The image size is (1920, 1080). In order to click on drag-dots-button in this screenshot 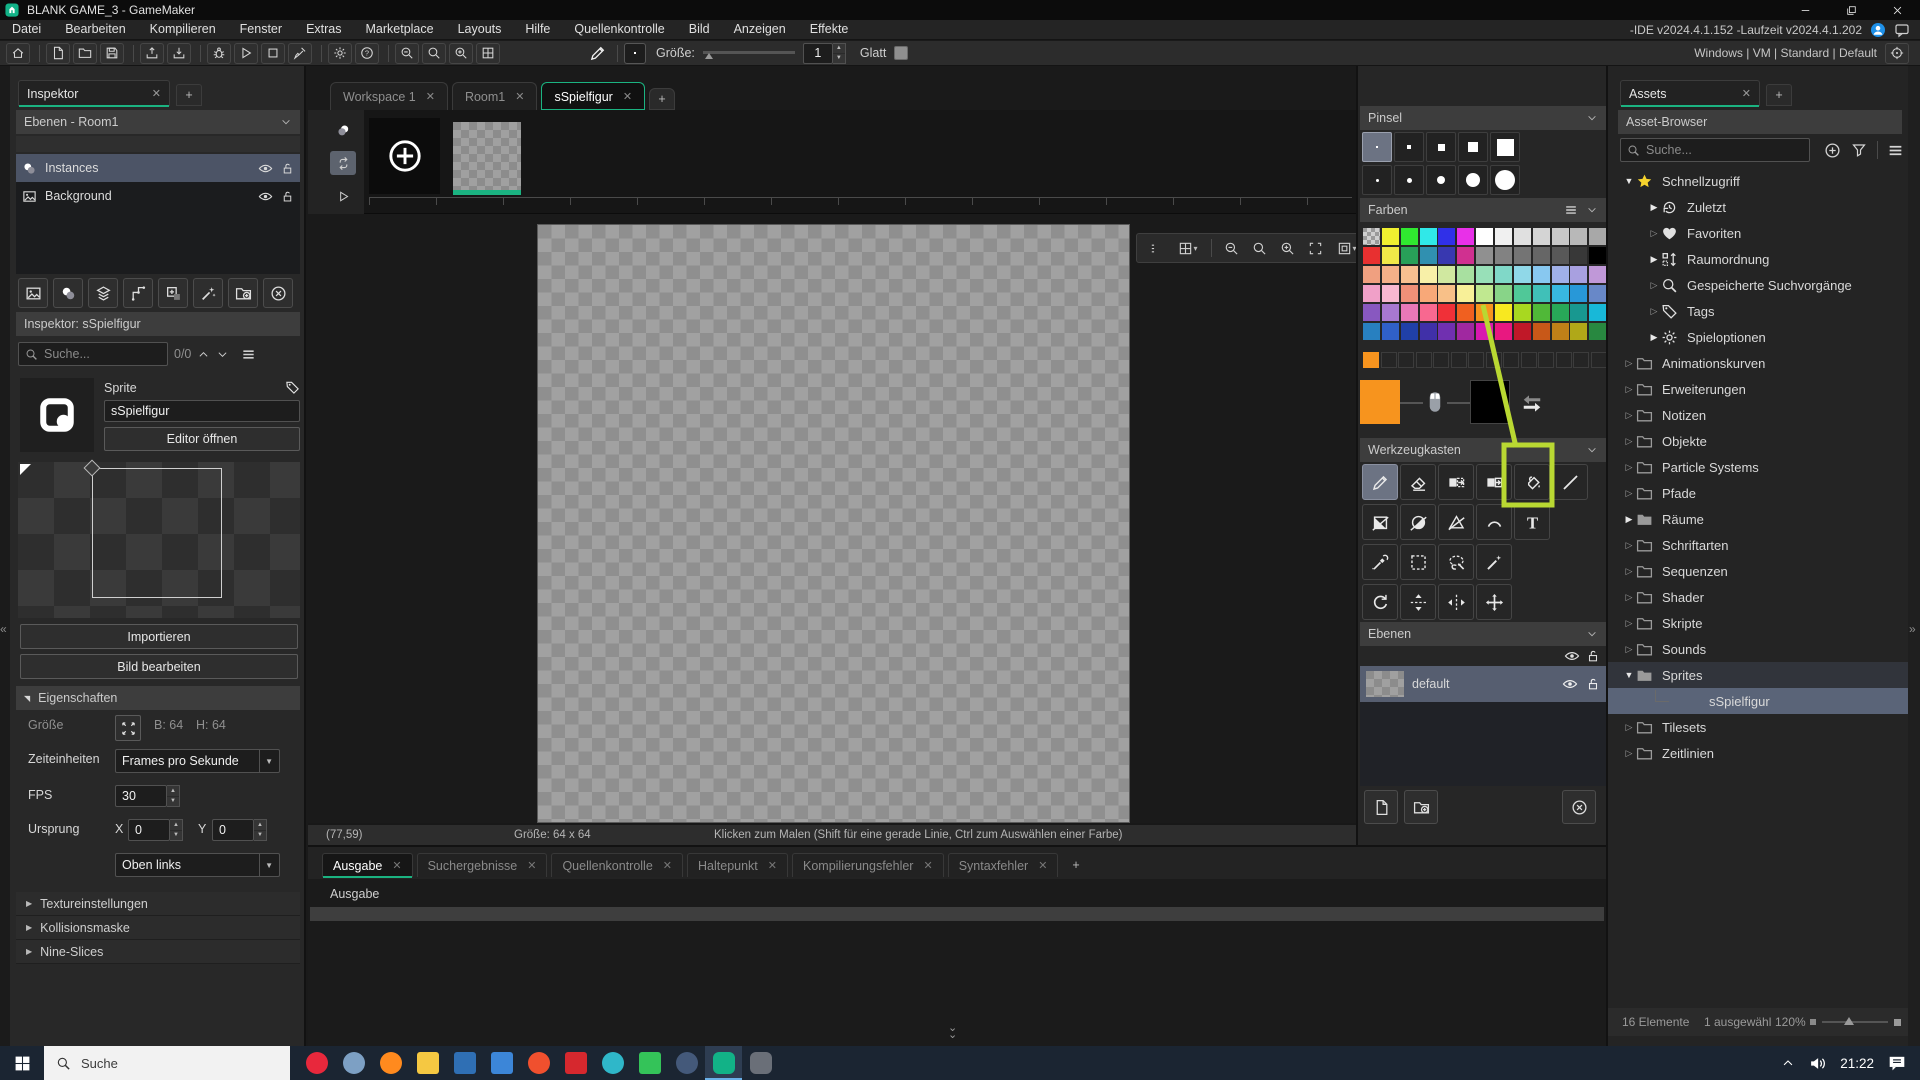, I will do `click(1156, 248)`.